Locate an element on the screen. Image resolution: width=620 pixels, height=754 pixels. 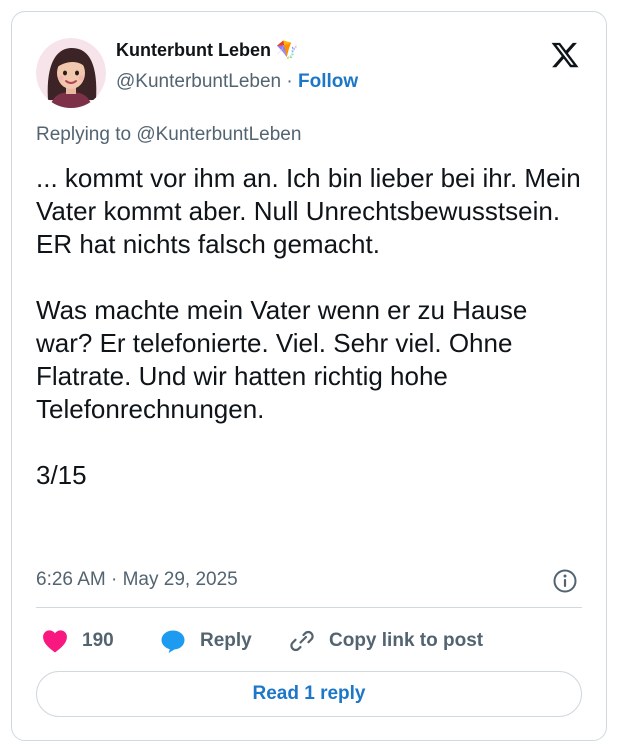
x-logo-icon is located at coordinates (565, 55).